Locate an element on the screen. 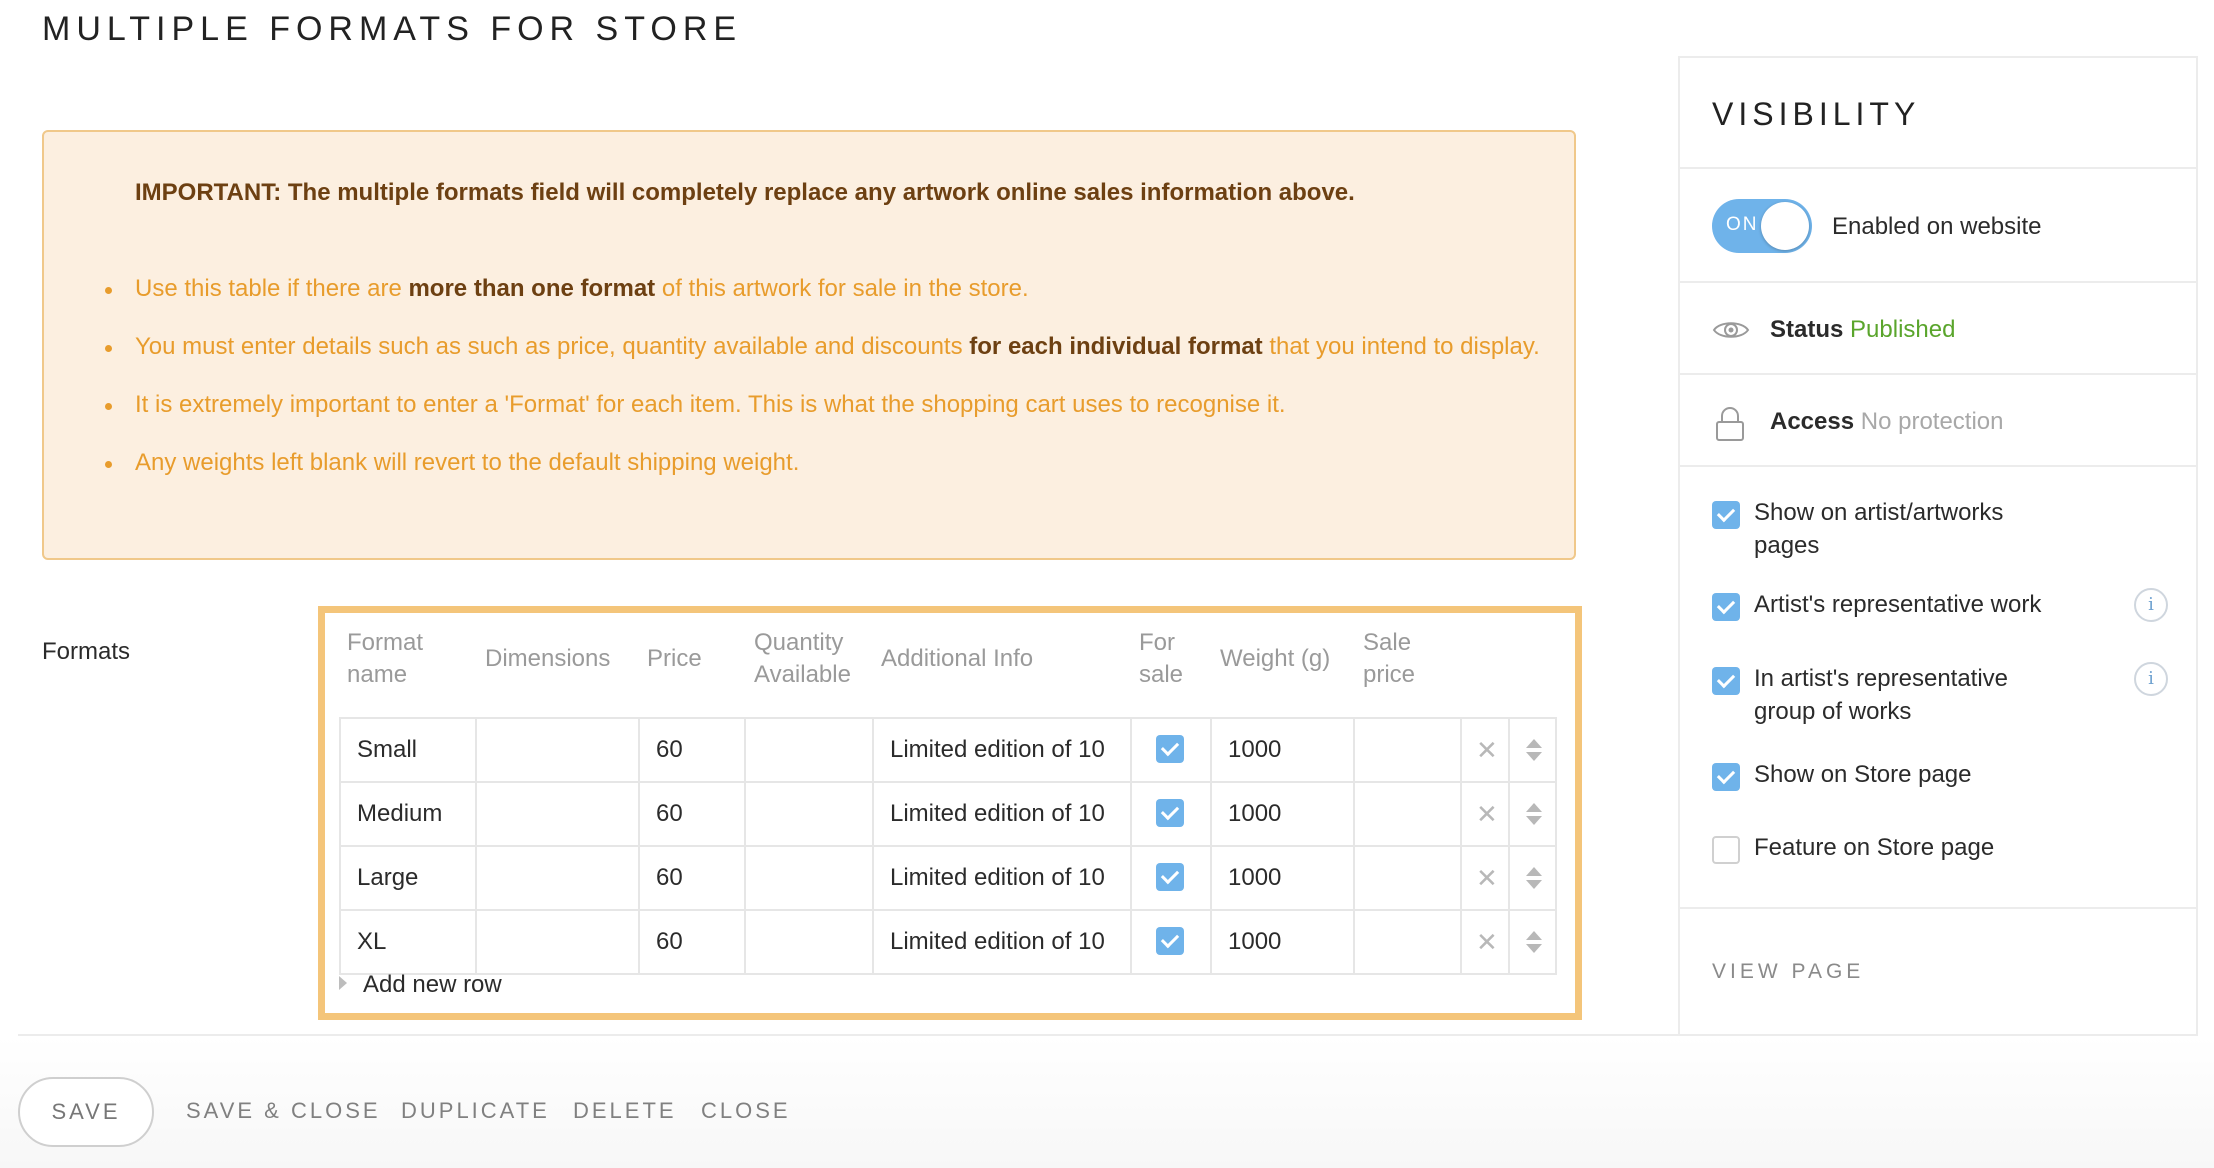  enabled-label: Enabled on website is located at coordinates (1937, 226).